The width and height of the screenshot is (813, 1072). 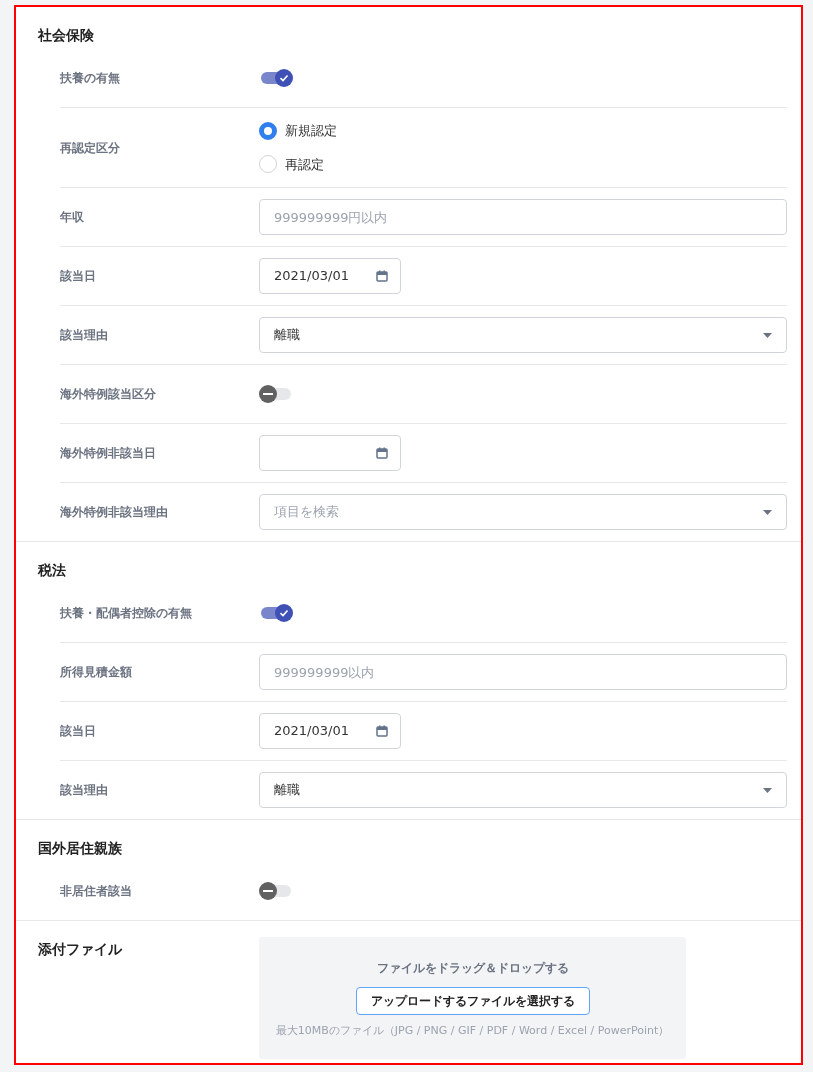 I want to click on field-label: 海外特例非該当理由, so click(x=114, y=512).